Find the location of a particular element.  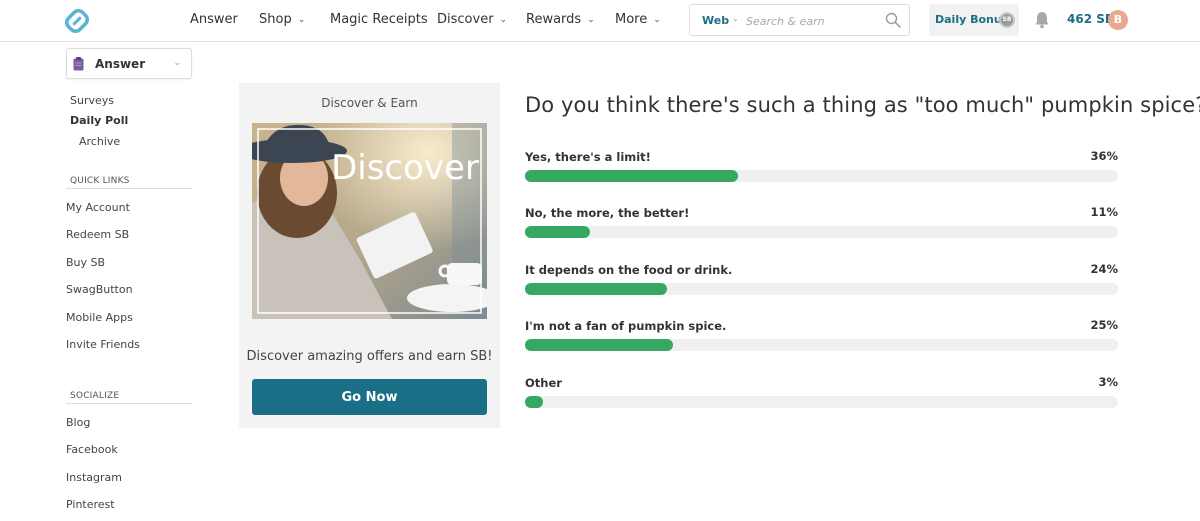

section-dropdown: Answer ⌄ is located at coordinates (129, 63).